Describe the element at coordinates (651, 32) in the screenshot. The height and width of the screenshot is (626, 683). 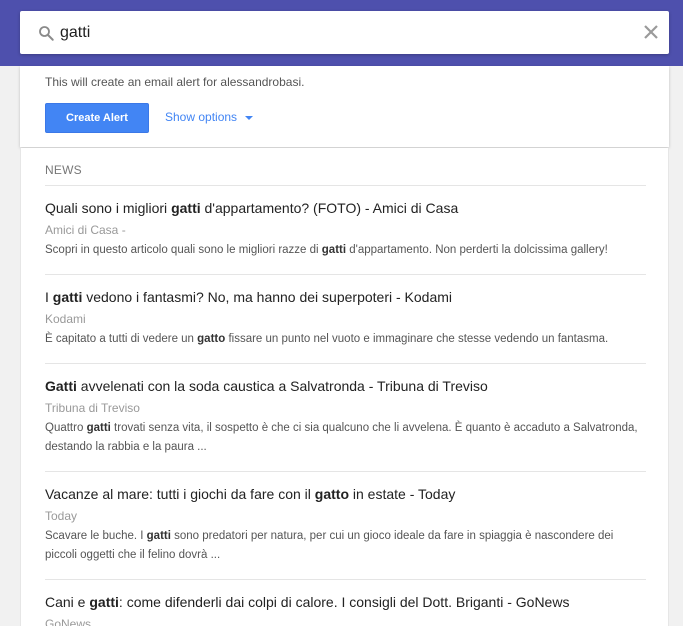
I see `close-icon` at that location.